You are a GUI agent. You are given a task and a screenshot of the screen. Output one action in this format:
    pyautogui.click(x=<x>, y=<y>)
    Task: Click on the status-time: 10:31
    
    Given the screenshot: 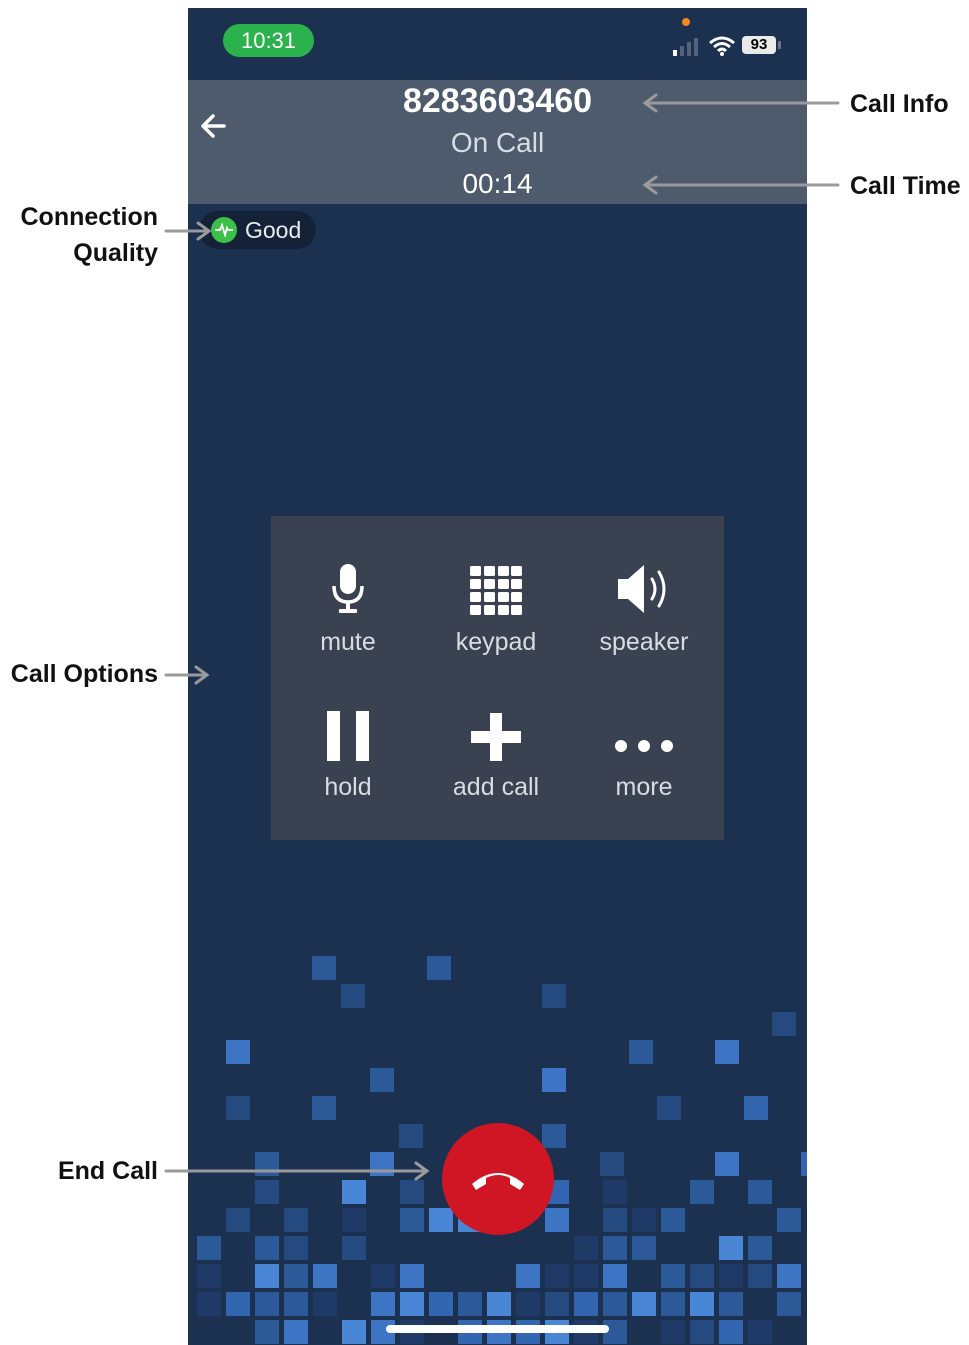 What is the action you would take?
    pyautogui.click(x=268, y=40)
    